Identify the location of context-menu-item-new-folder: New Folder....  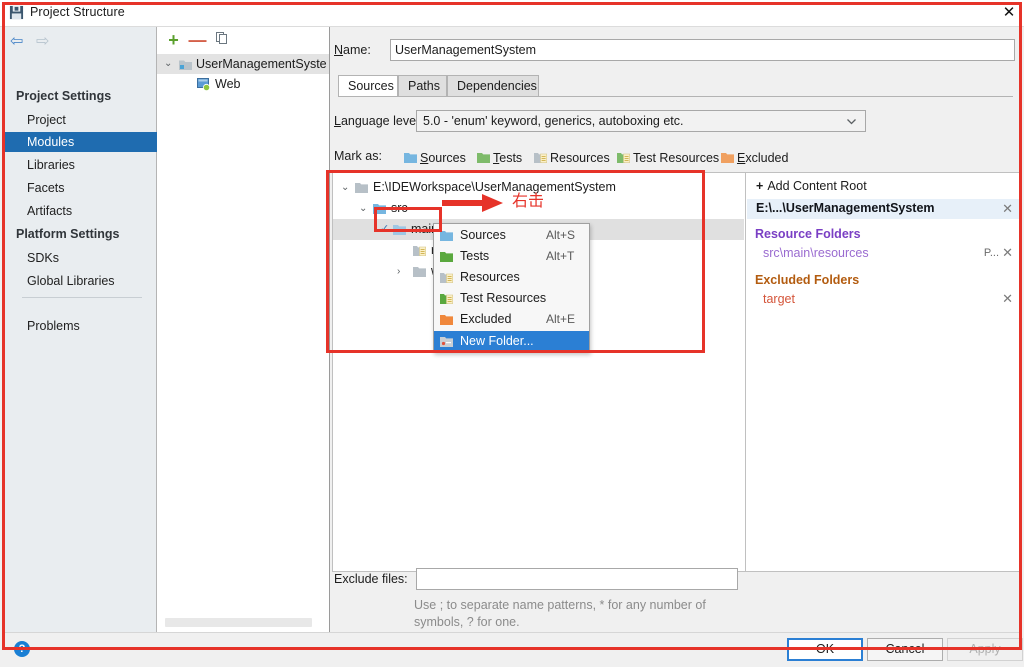
(511, 341).